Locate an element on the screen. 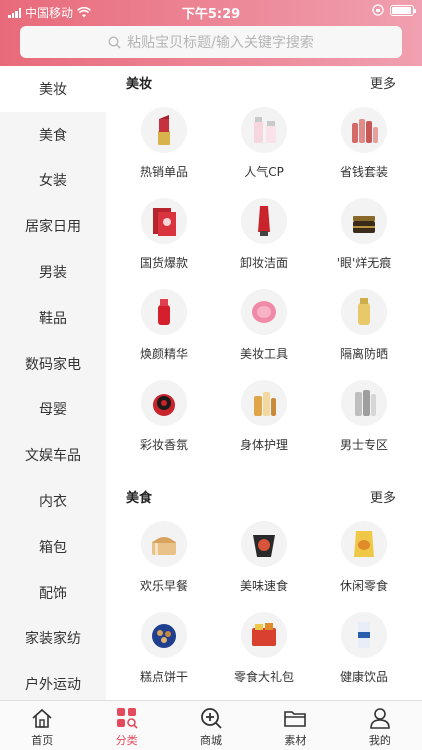 The width and height of the screenshot is (422, 750). sidebar-item-2: 女装 is located at coordinates (53, 181).